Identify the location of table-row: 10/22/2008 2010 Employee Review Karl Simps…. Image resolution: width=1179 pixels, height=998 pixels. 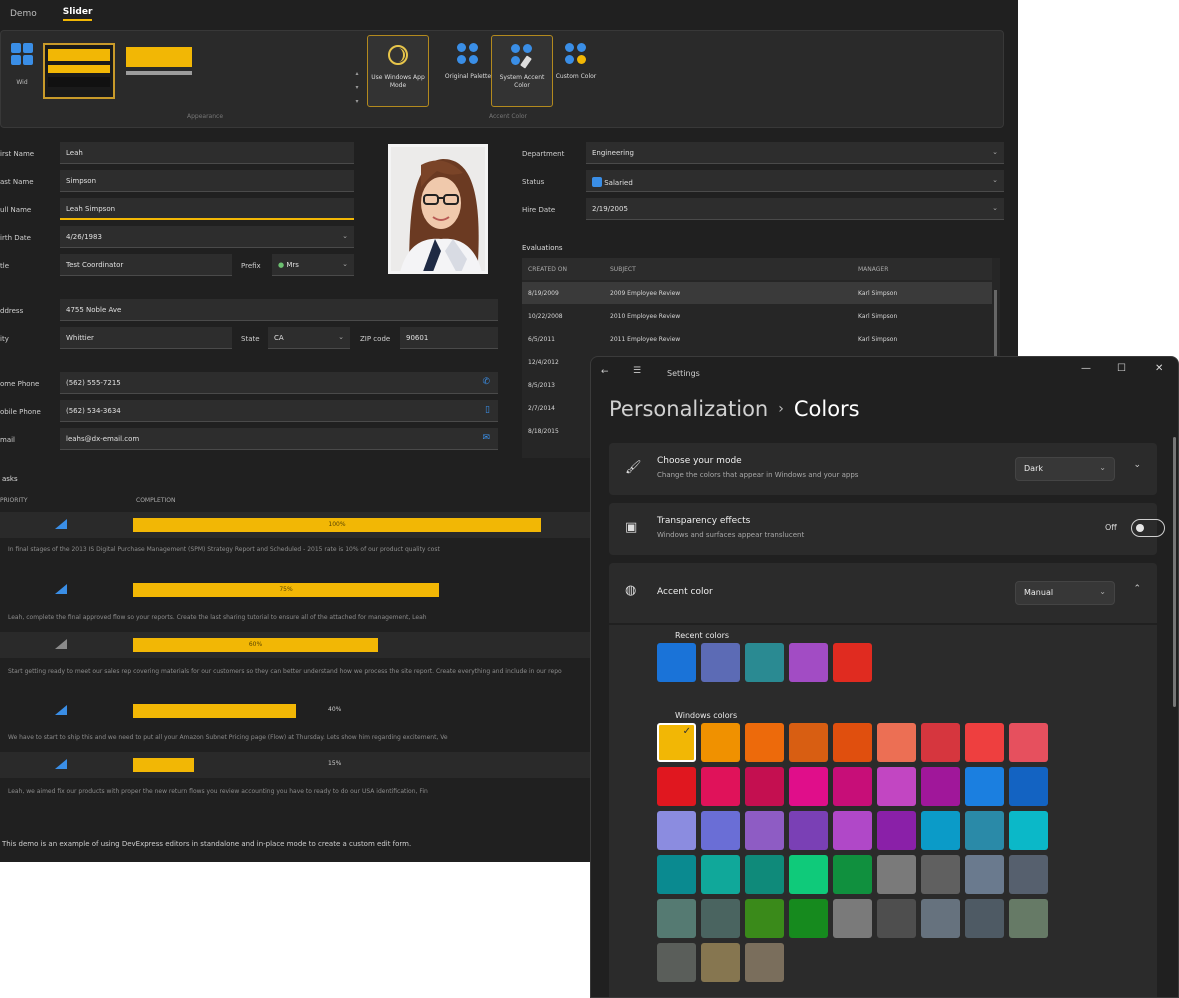
(757, 316).